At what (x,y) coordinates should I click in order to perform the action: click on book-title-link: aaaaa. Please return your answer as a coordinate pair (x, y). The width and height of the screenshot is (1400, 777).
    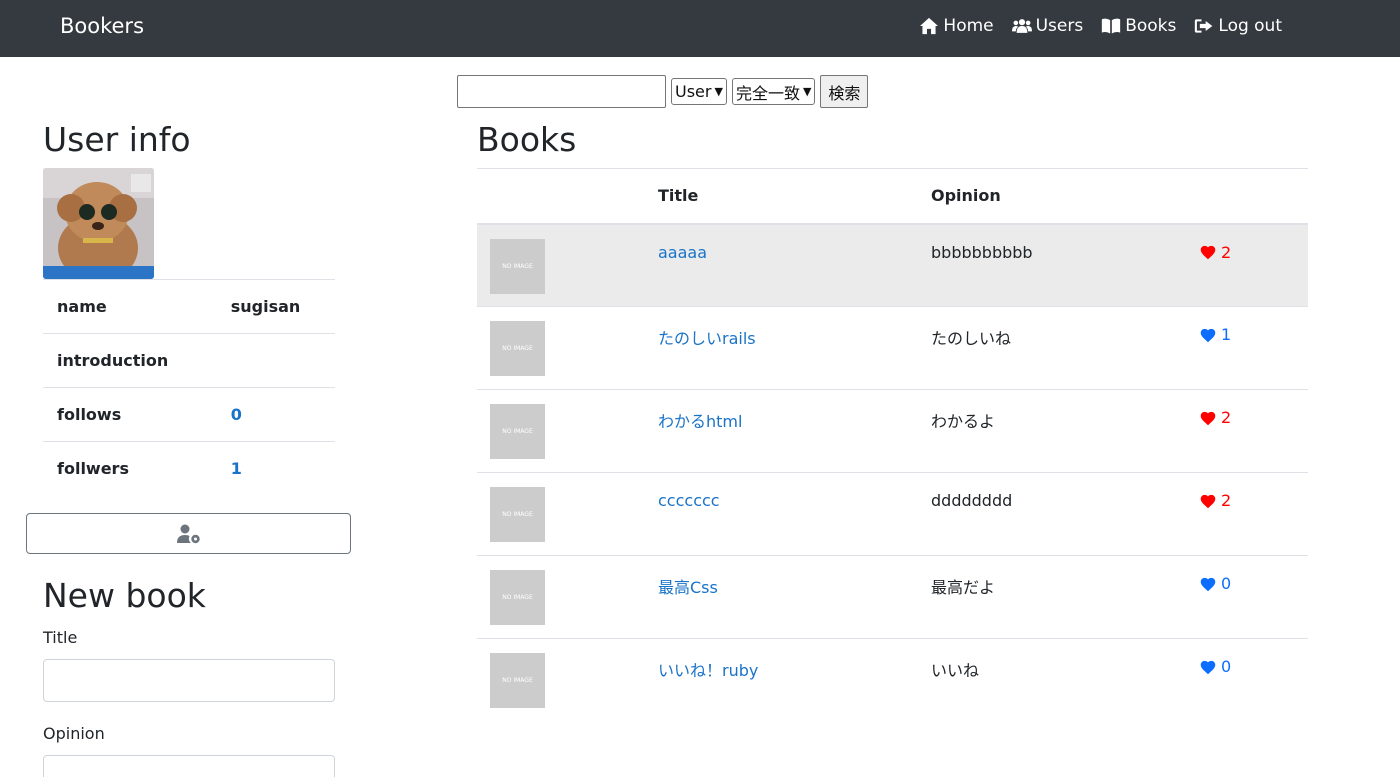
    Looking at the image, I should click on (682, 252).